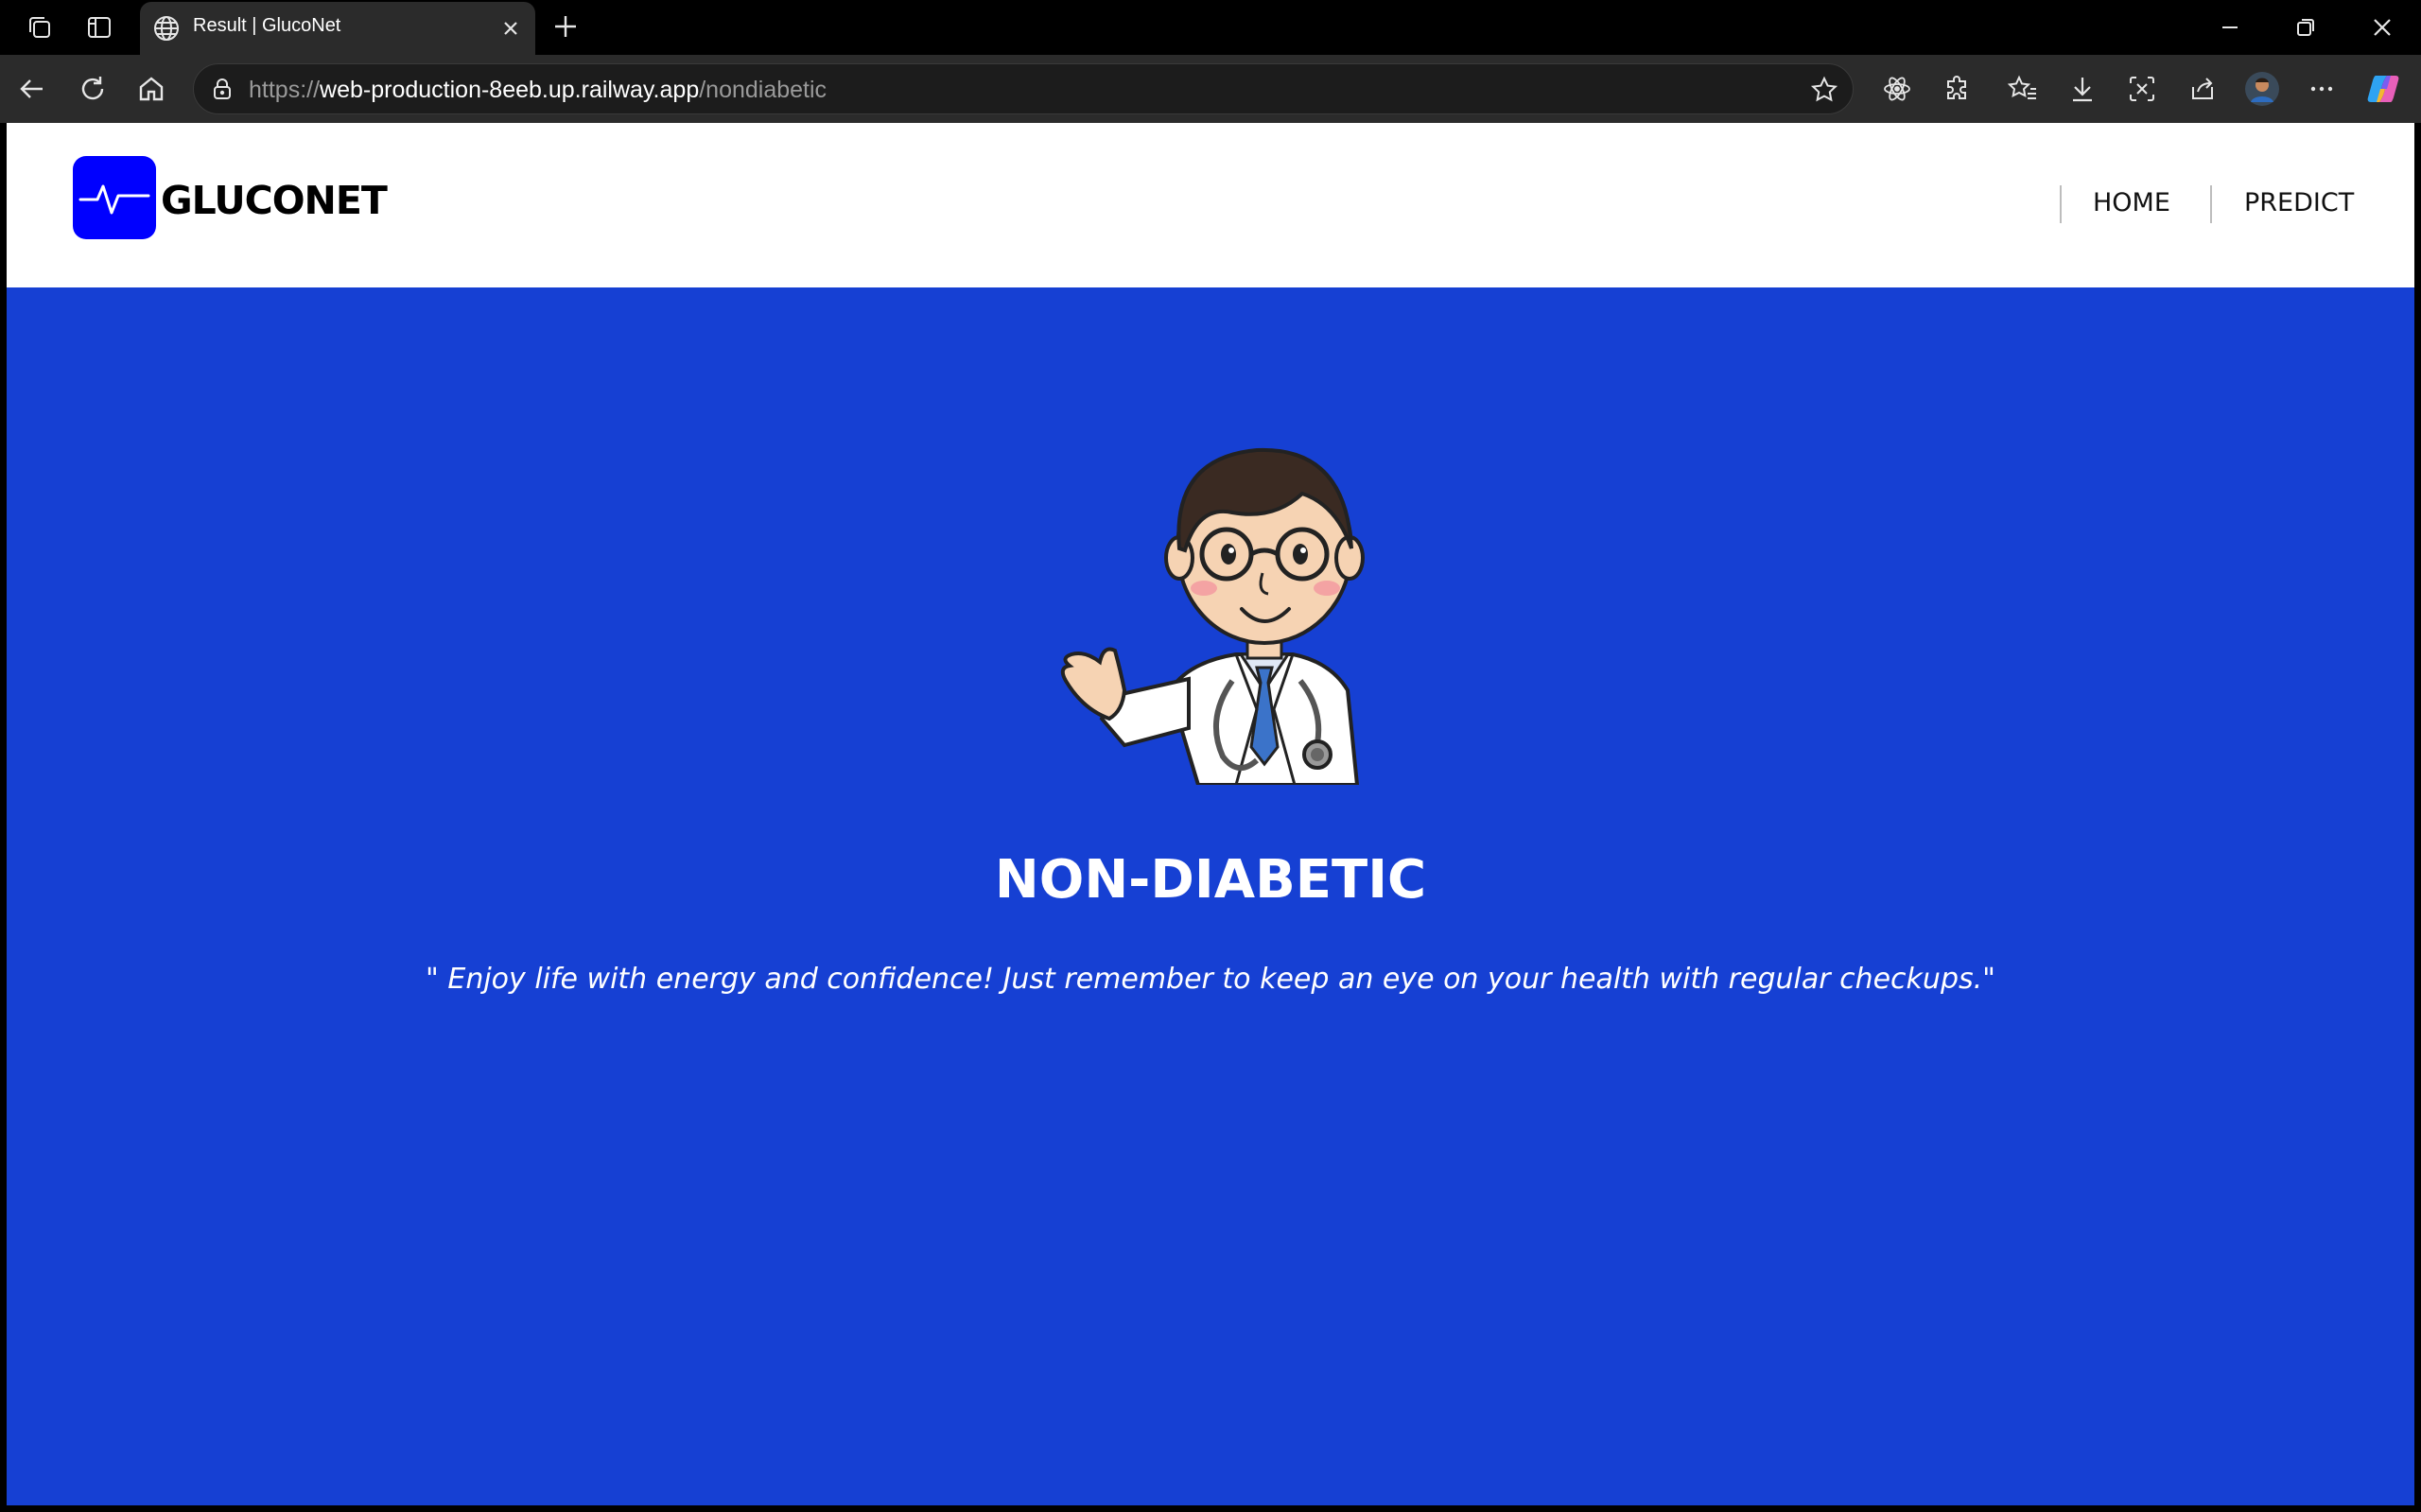  Describe the element at coordinates (267, 25) in the screenshot. I see `tab-title: Result | GlucoNet` at that location.